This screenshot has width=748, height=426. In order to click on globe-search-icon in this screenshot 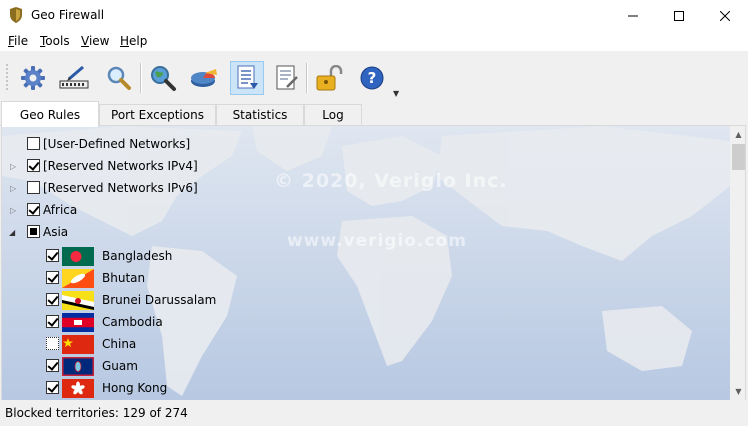, I will do `click(163, 78)`.